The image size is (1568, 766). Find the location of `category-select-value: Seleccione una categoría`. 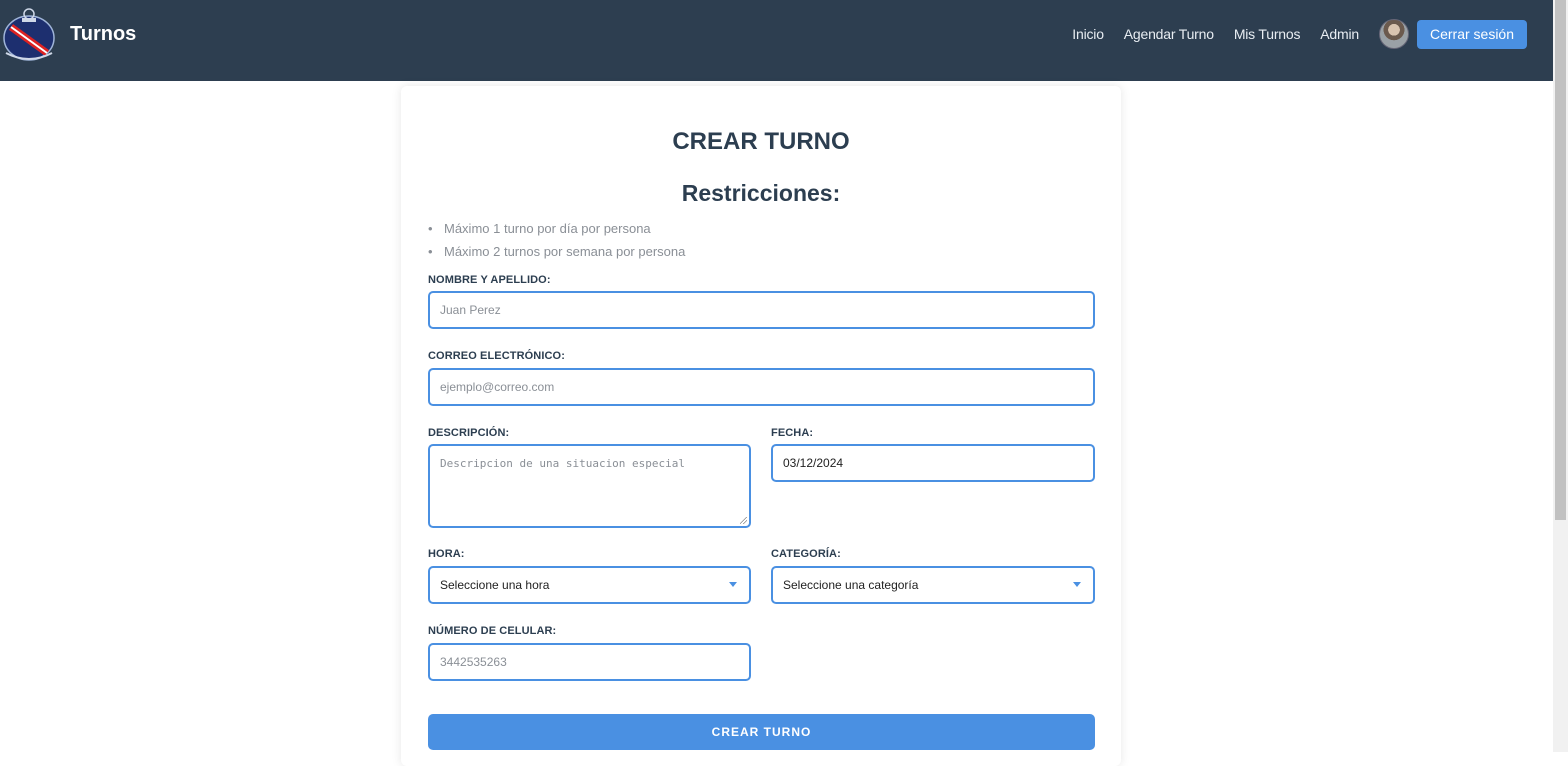

category-select-value: Seleccione una categoría is located at coordinates (851, 585).